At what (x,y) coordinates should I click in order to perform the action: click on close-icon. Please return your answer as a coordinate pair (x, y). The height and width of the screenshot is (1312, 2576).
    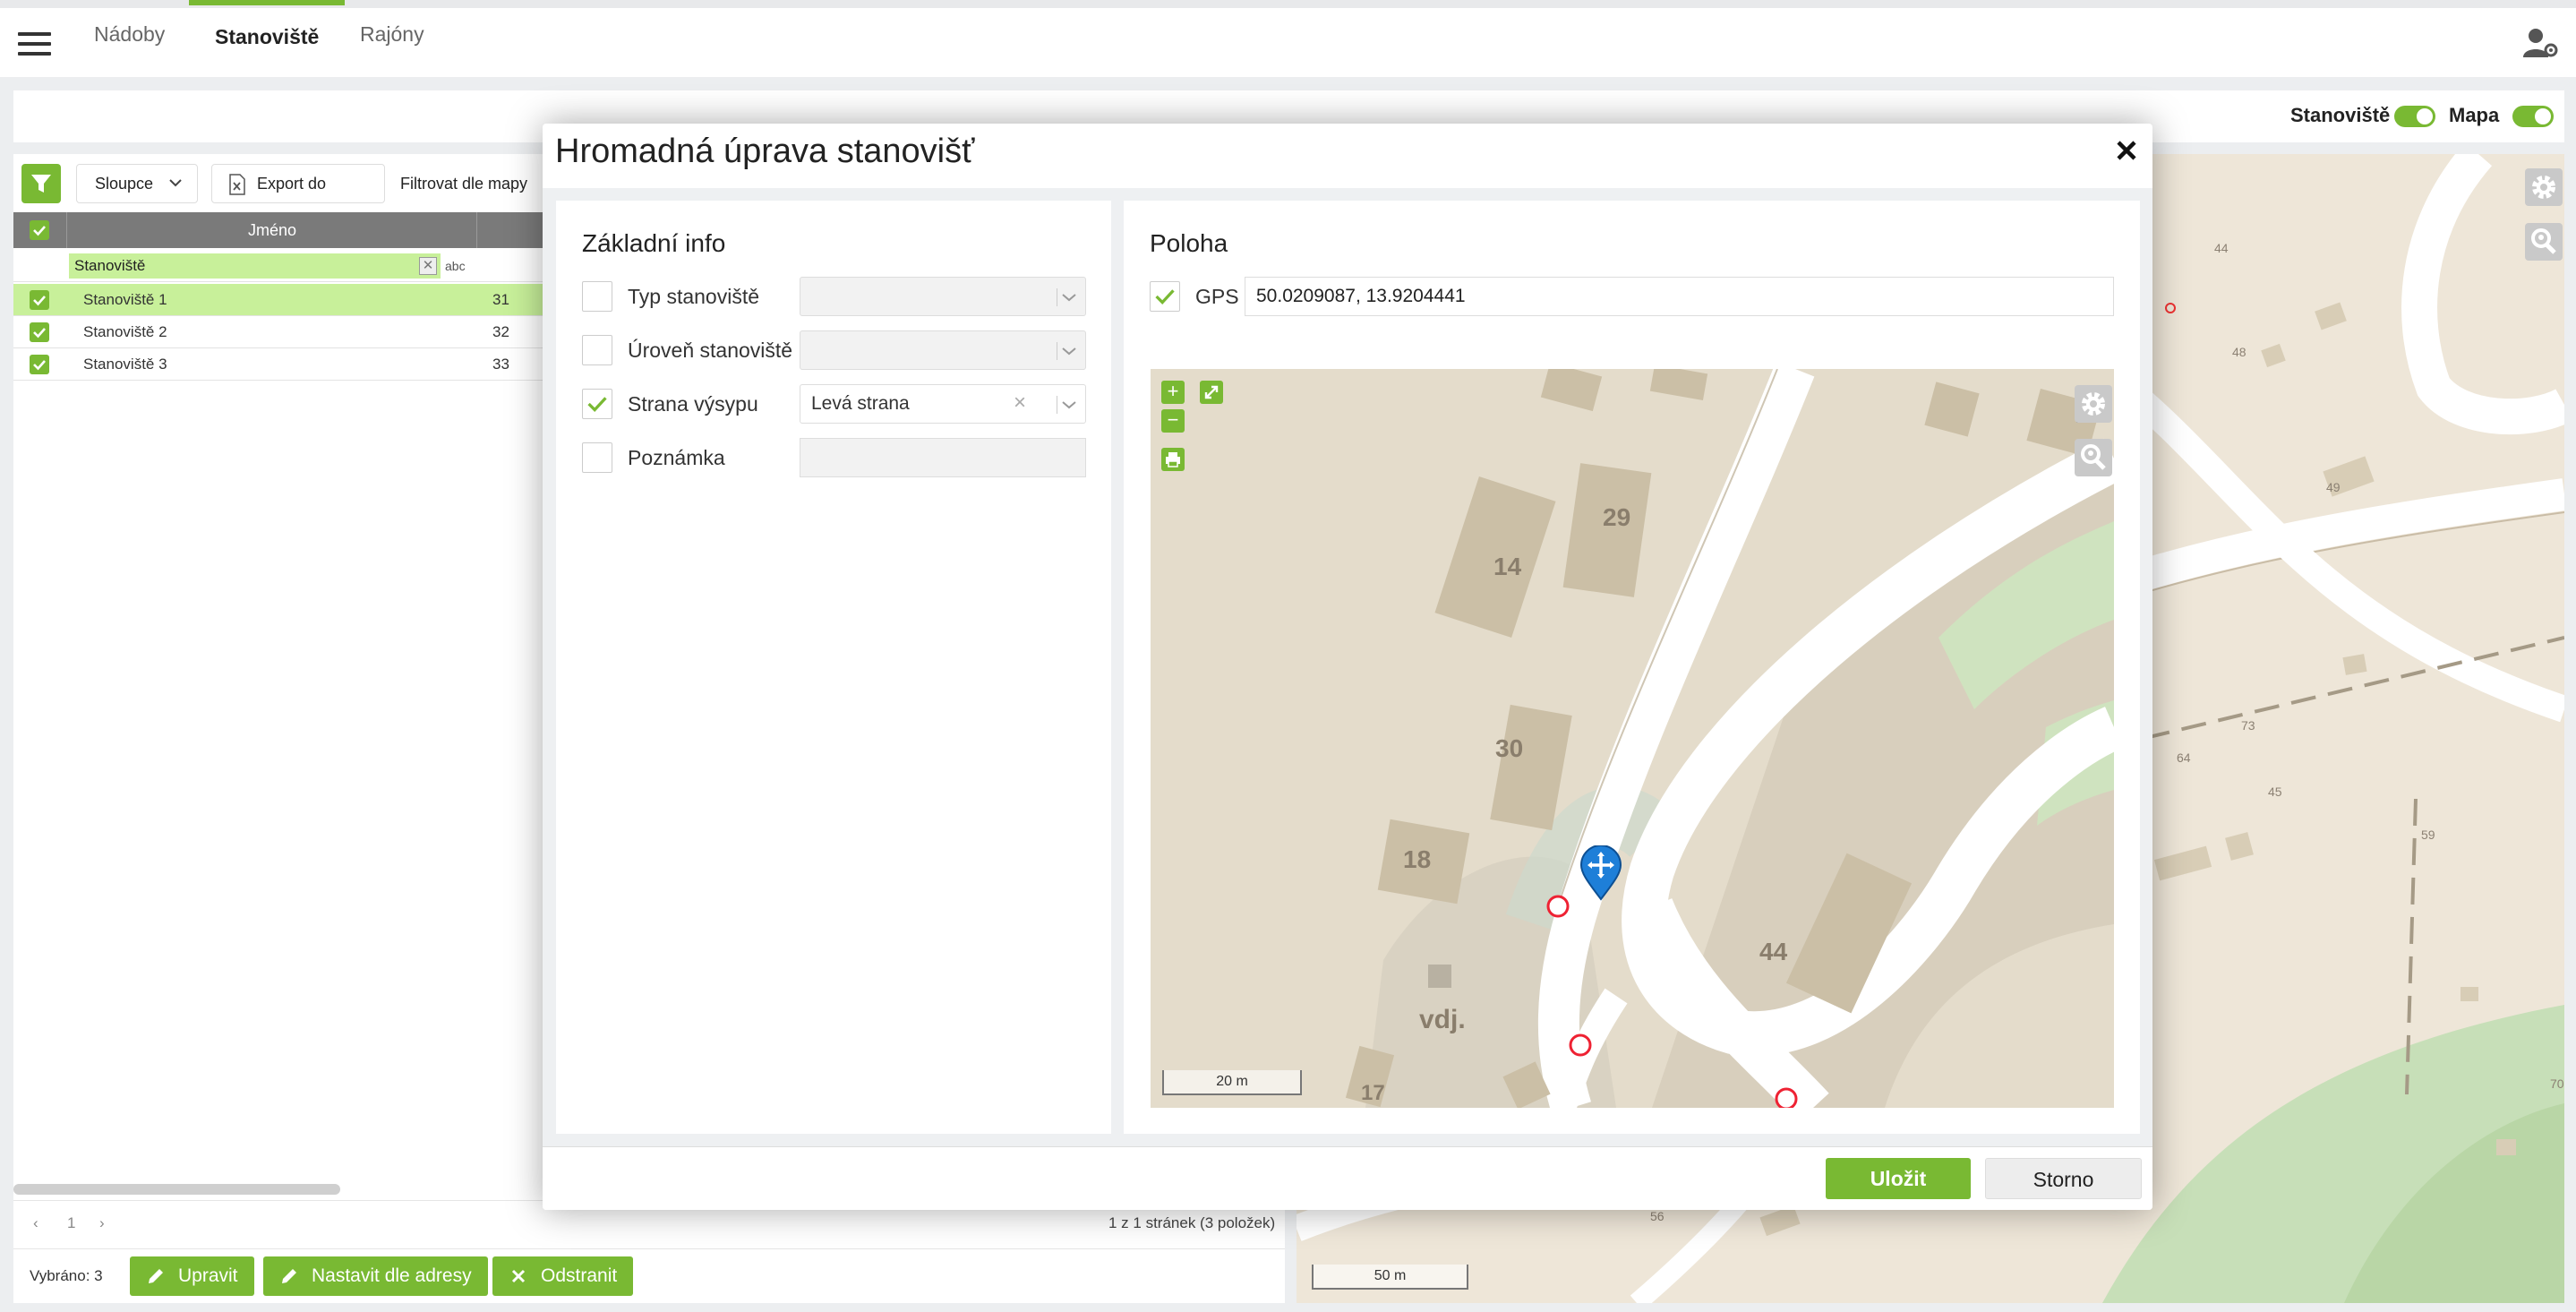
    Looking at the image, I should click on (2126, 151).